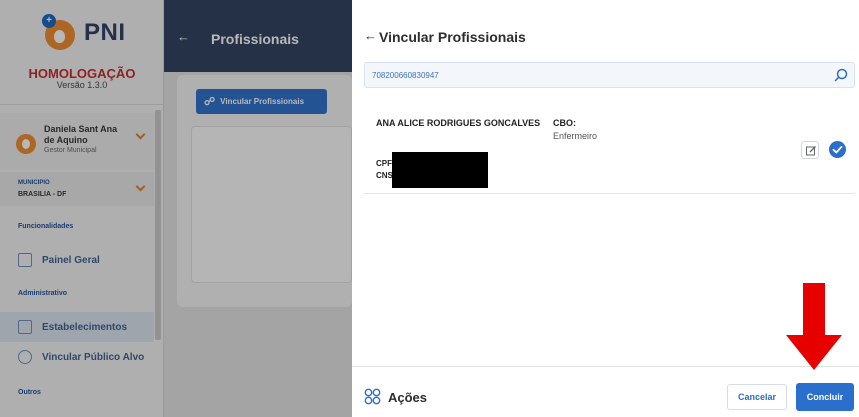  What do you see at coordinates (458, 123) in the screenshot?
I see `professional-name: ANA ALICE RODRIGUES GONCALVES` at bounding box center [458, 123].